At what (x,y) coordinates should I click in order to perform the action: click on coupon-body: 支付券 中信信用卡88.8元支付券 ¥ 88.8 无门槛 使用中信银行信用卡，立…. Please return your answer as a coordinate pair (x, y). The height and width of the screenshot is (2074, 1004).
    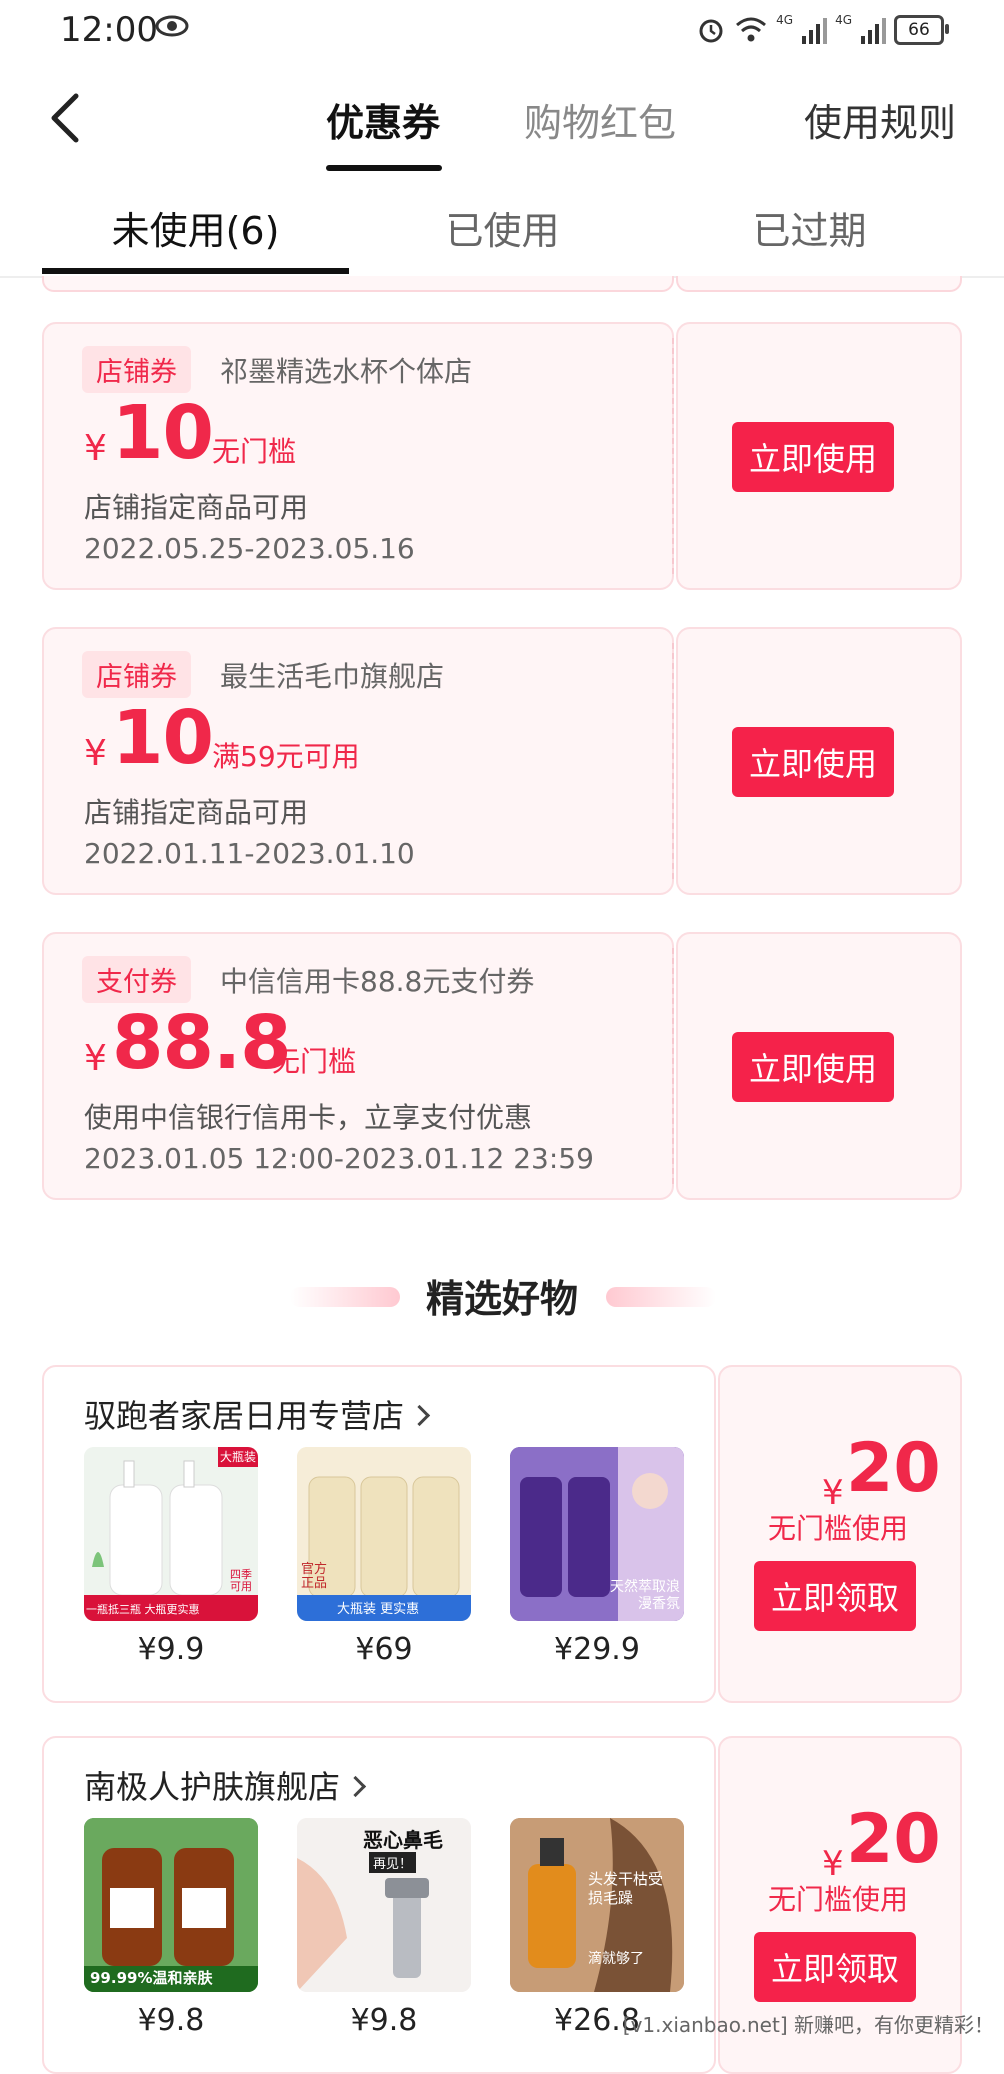
    Looking at the image, I should click on (358, 1066).